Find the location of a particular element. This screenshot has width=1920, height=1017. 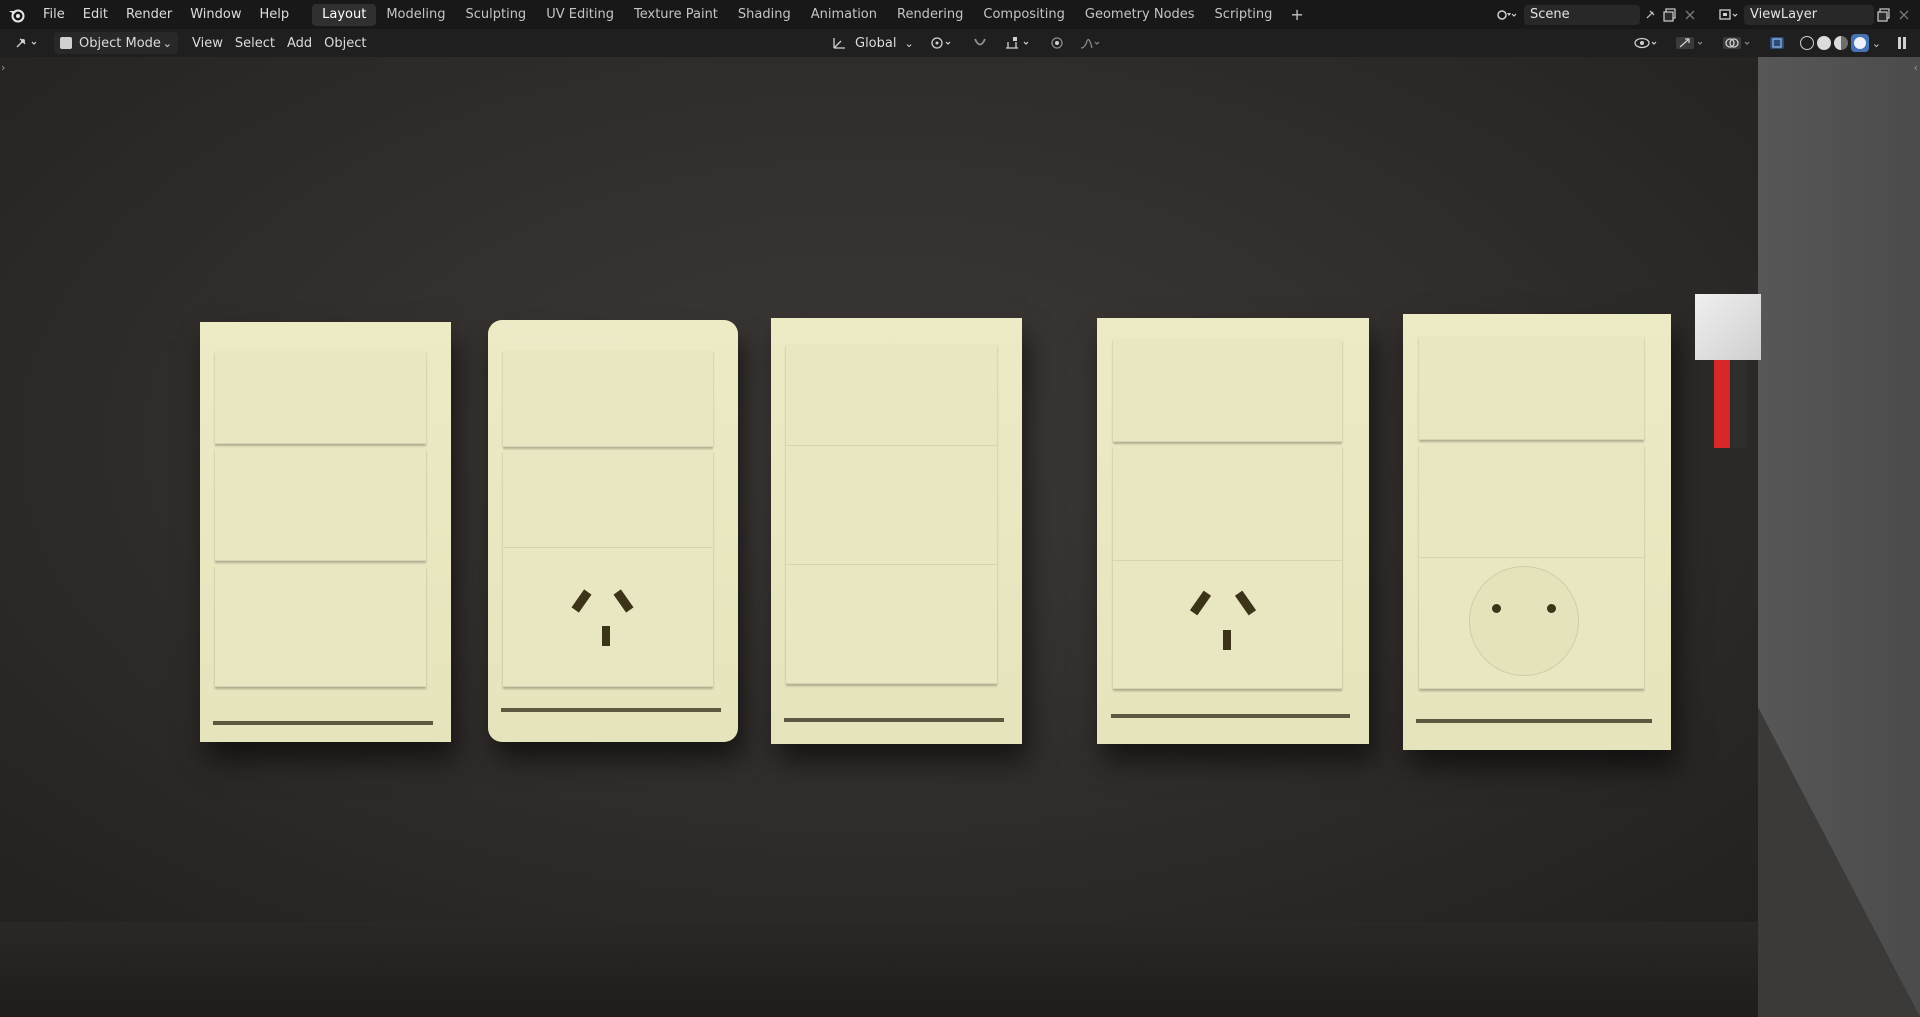

mode-label: Object Mode is located at coordinates (120, 43).